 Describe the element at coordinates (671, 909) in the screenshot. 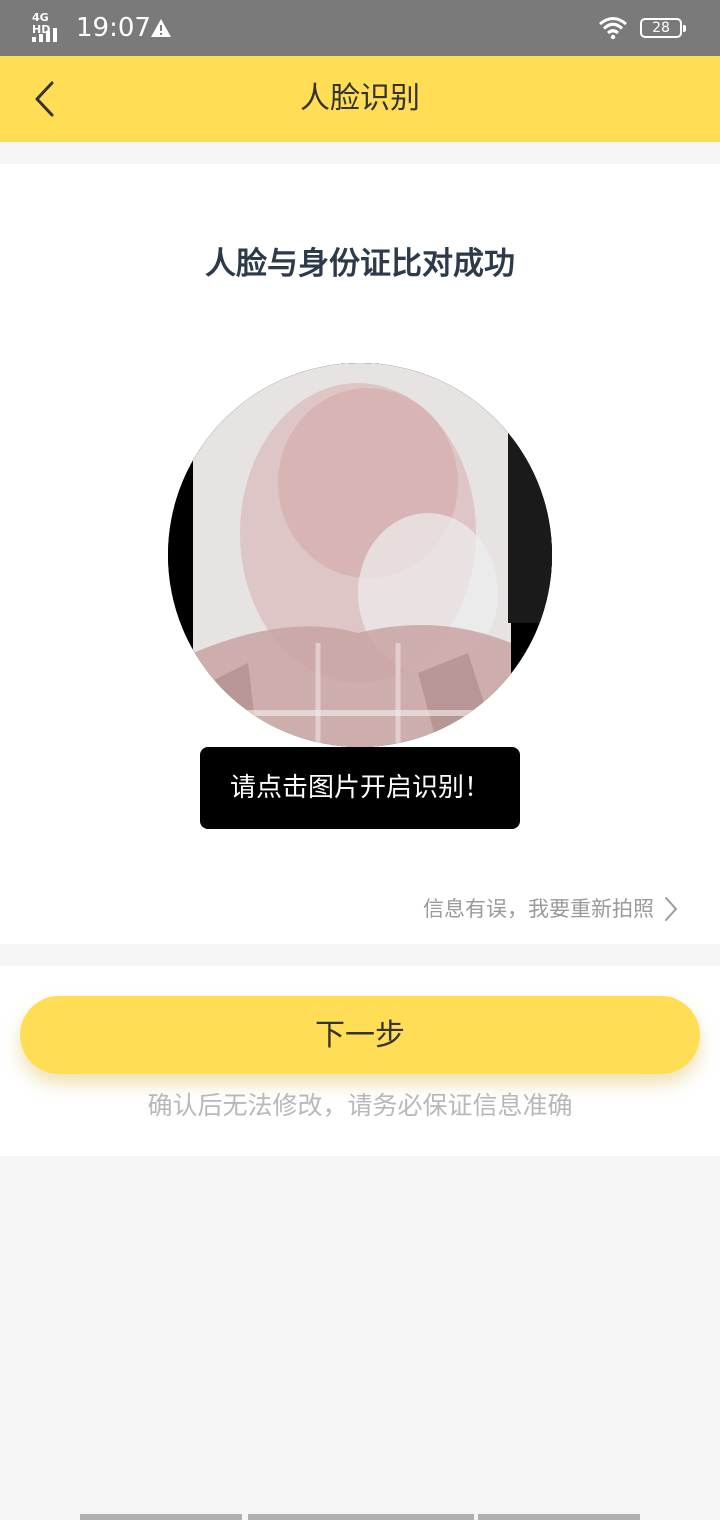

I see `chevron-right-icon` at that location.